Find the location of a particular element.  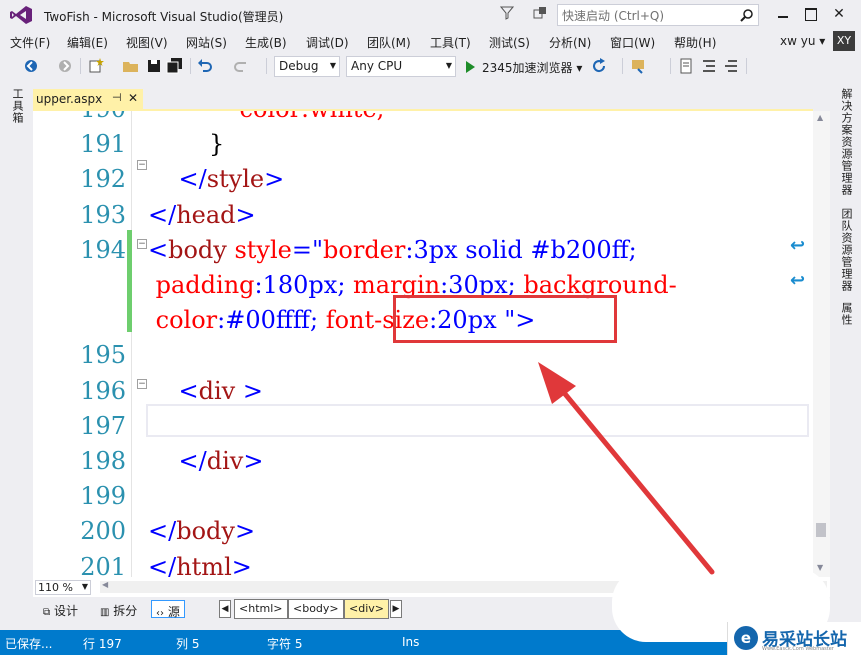

redo-icon is located at coordinates (241, 66).